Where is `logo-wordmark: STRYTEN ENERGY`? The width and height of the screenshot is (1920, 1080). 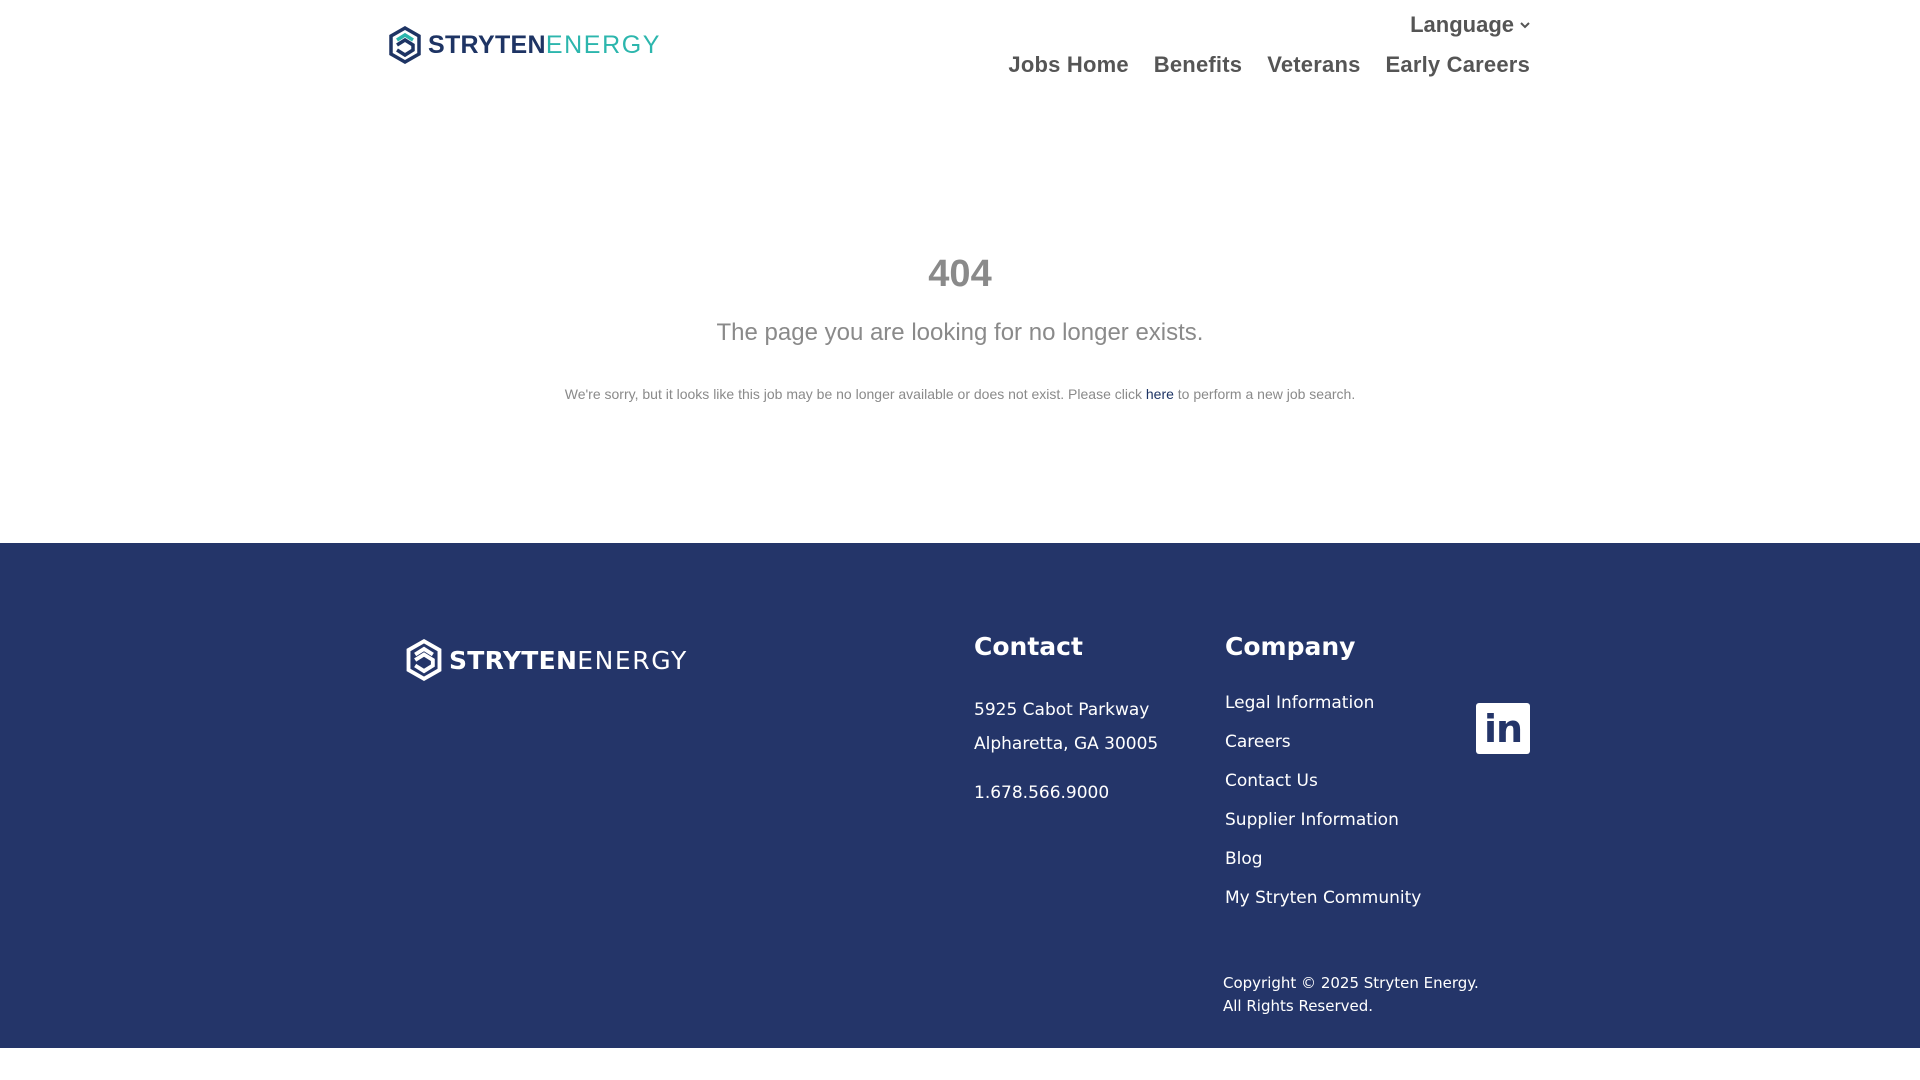
logo-wordmark: STRYTEN ENERGY is located at coordinates (545, 44).